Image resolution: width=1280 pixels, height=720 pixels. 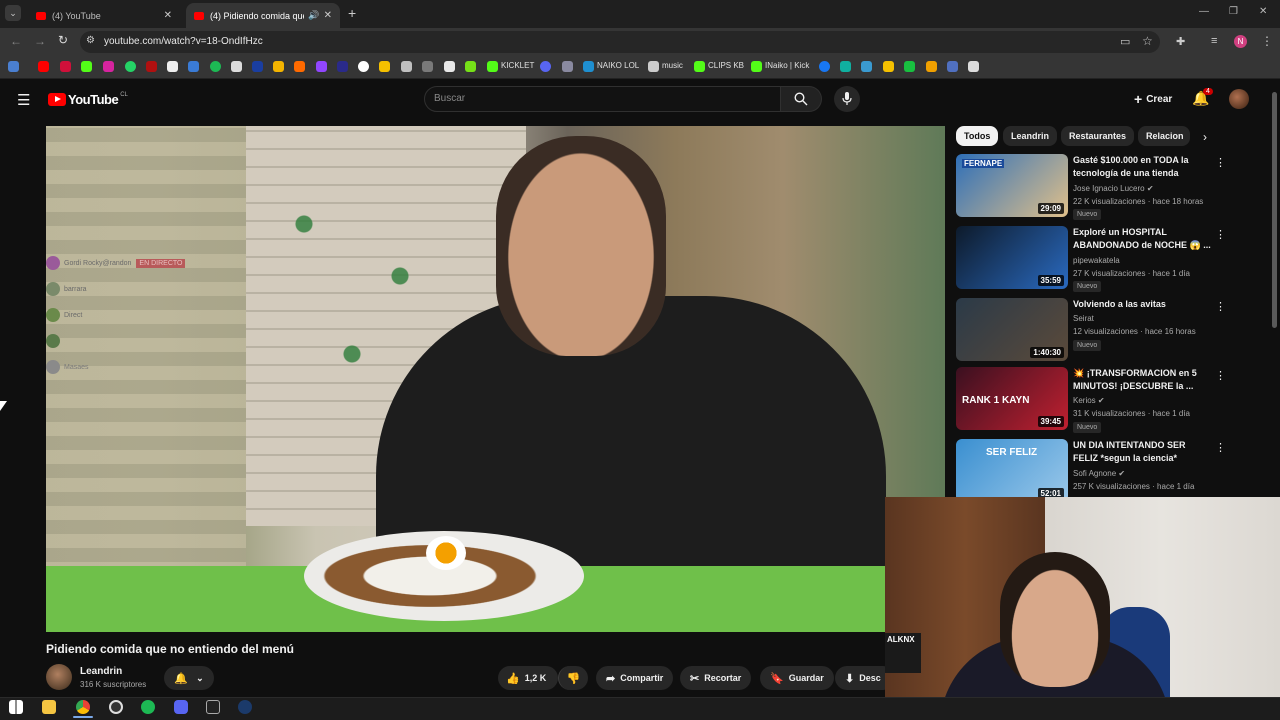 I want to click on page-scrollbar, so click(x=1274, y=210).